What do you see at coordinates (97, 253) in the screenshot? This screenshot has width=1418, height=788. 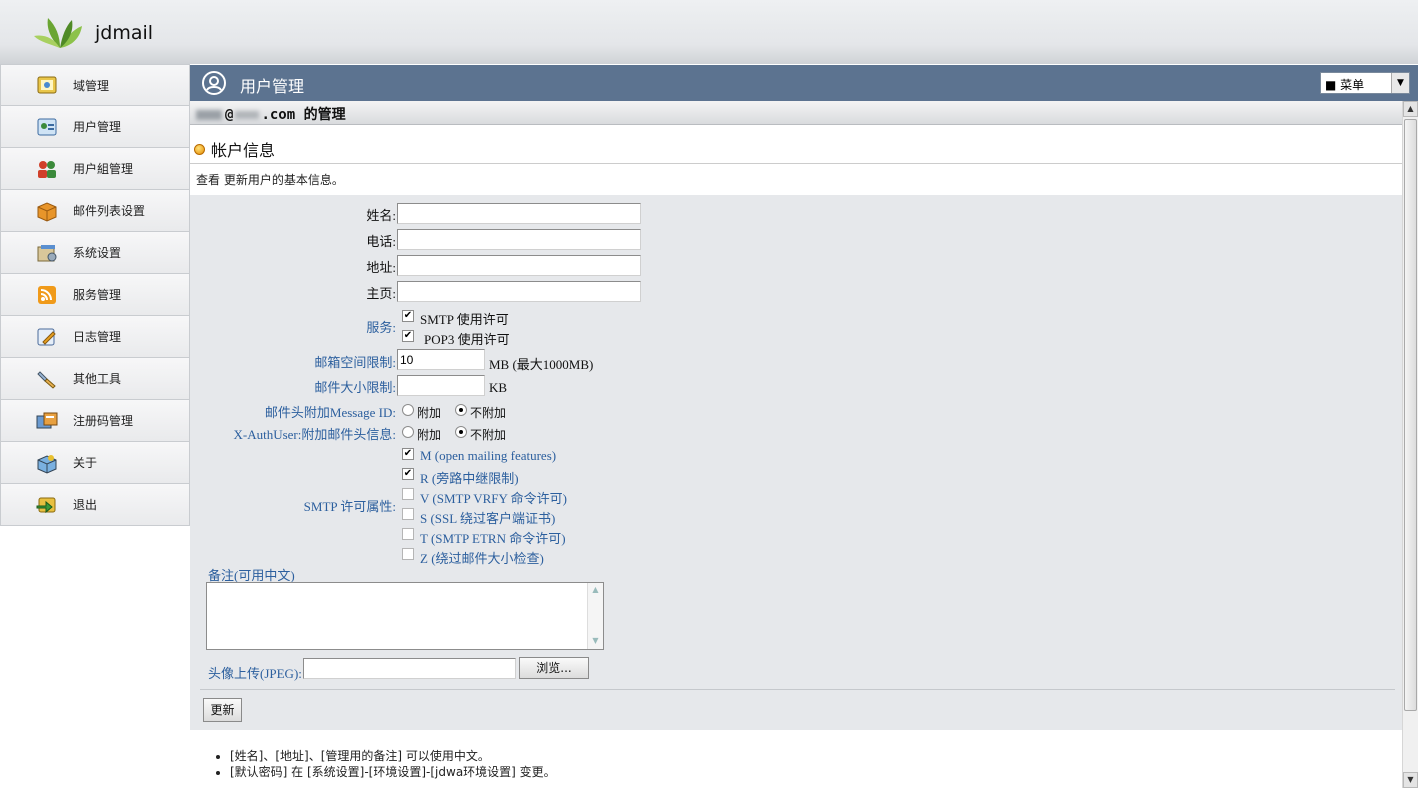 I see `sidebar-item-label: 系统设置` at bounding box center [97, 253].